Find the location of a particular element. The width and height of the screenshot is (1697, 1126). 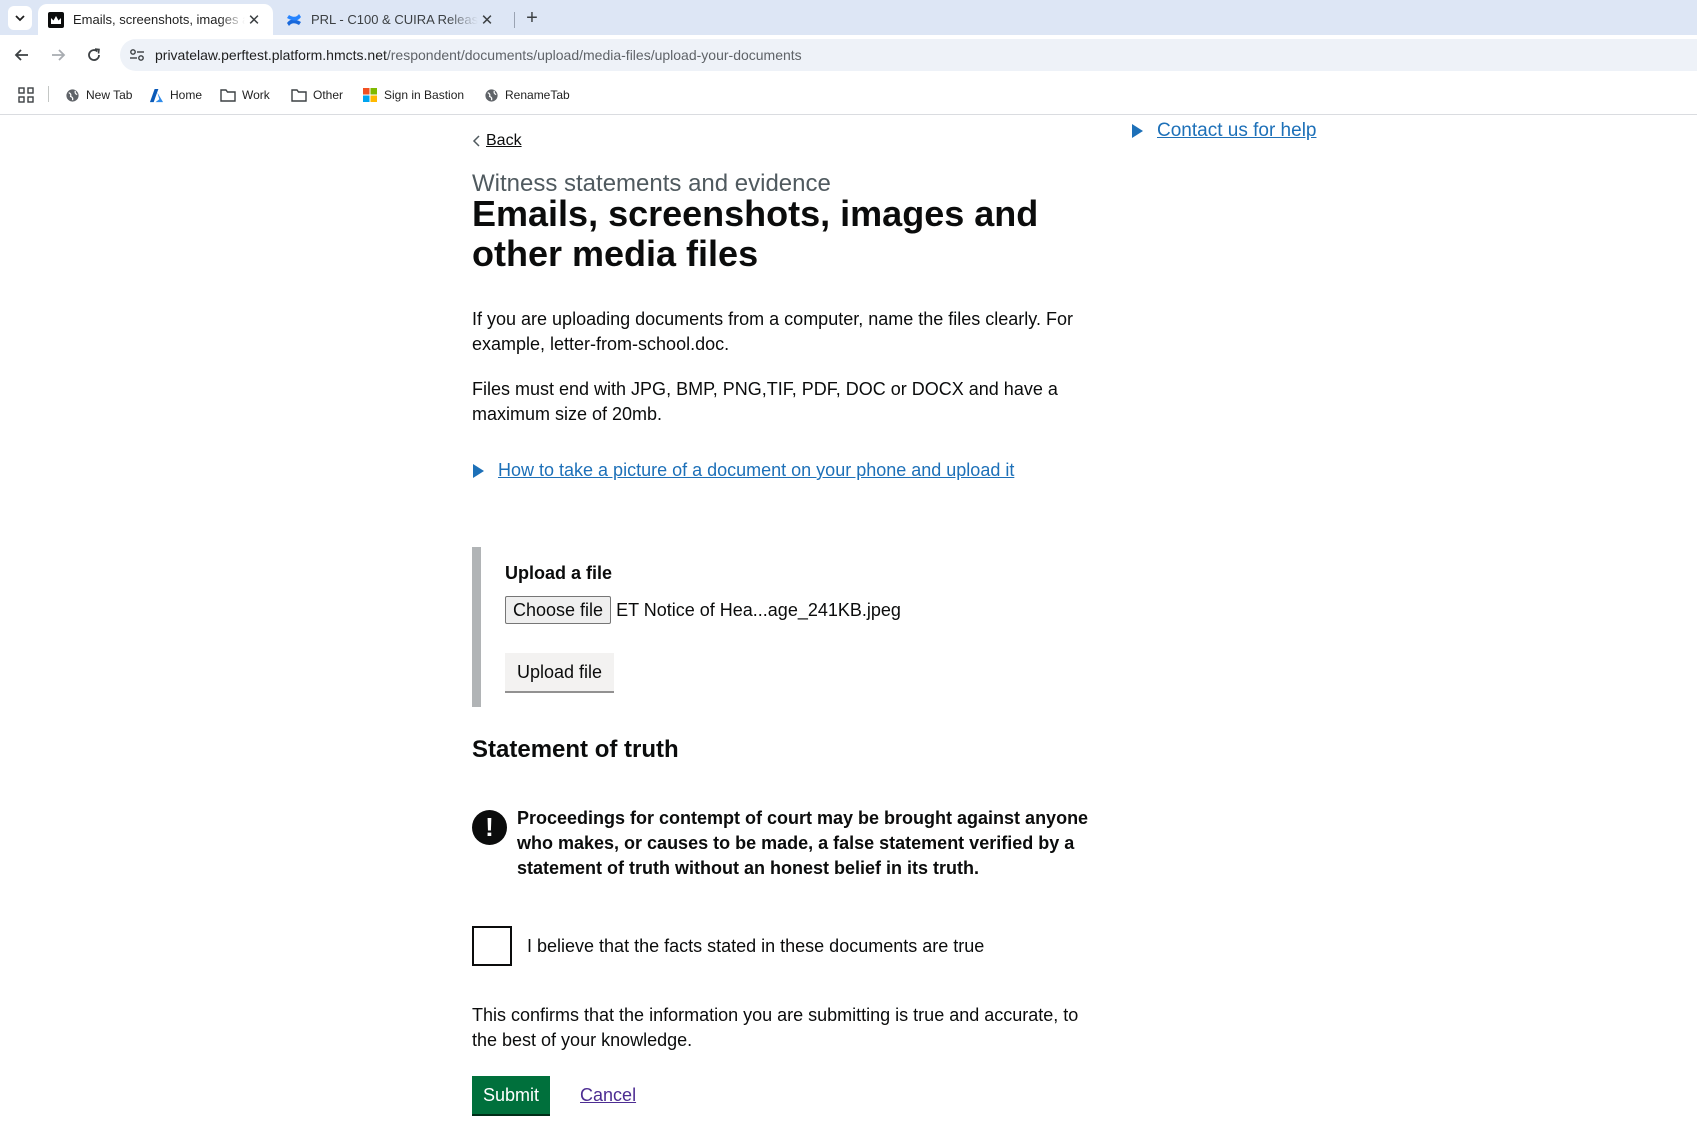

bookmark-sign-in-bastion: Sign in Bastion is located at coordinates (413, 95).